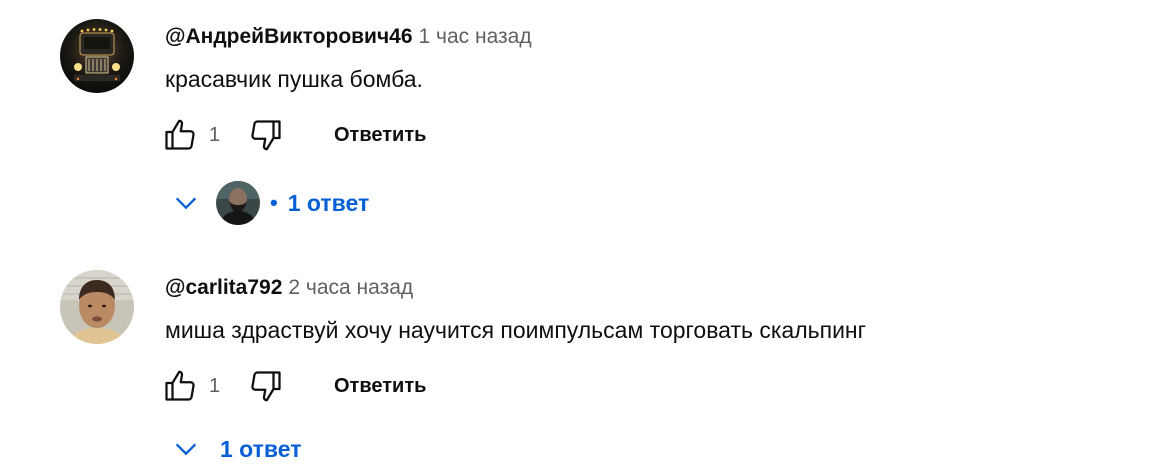 Image resolution: width=1174 pixels, height=472 pixels. What do you see at coordinates (475, 36) in the screenshot?
I see `comment-timestamp: 1 час назад` at bounding box center [475, 36].